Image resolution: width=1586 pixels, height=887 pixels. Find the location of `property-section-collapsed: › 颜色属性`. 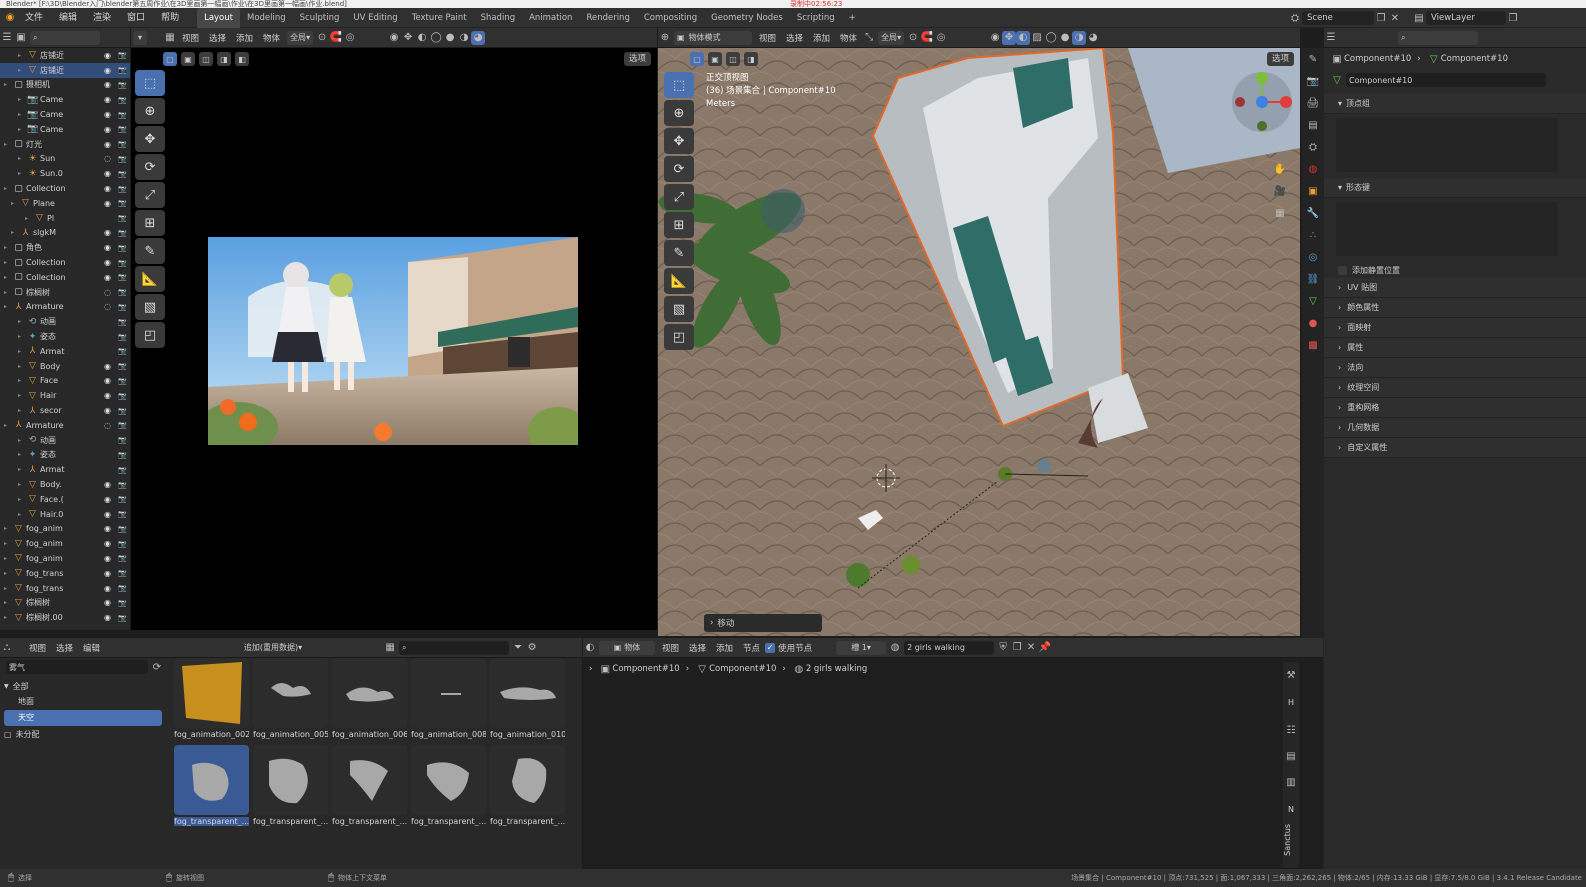

property-section-collapsed: › 颜色属性 is located at coordinates (1455, 308).